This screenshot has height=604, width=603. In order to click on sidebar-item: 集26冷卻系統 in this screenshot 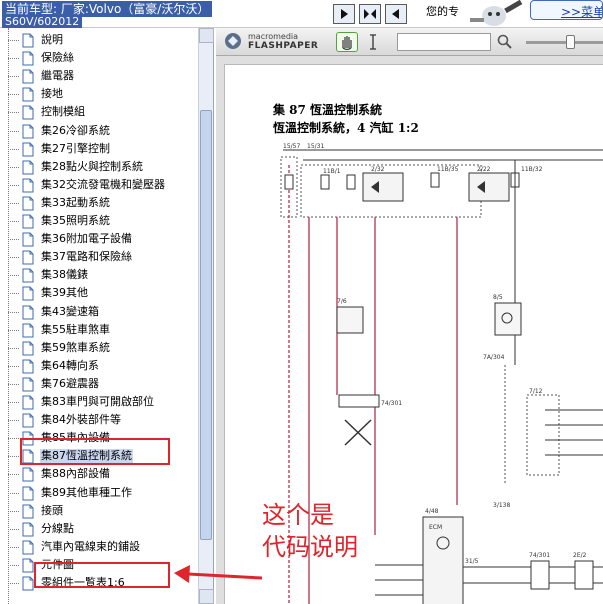, I will do `click(66, 131)`.